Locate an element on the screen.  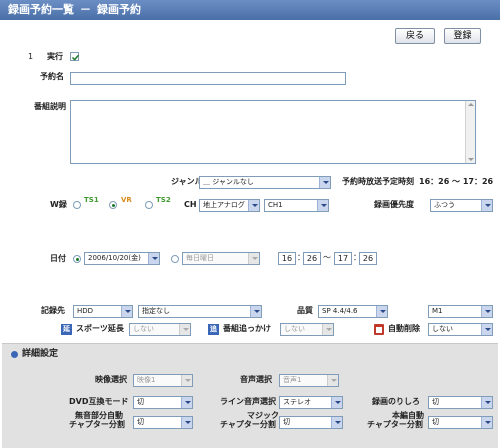
magic-chapter-label-line2: チャプター分割 is located at coordinates (248, 424).